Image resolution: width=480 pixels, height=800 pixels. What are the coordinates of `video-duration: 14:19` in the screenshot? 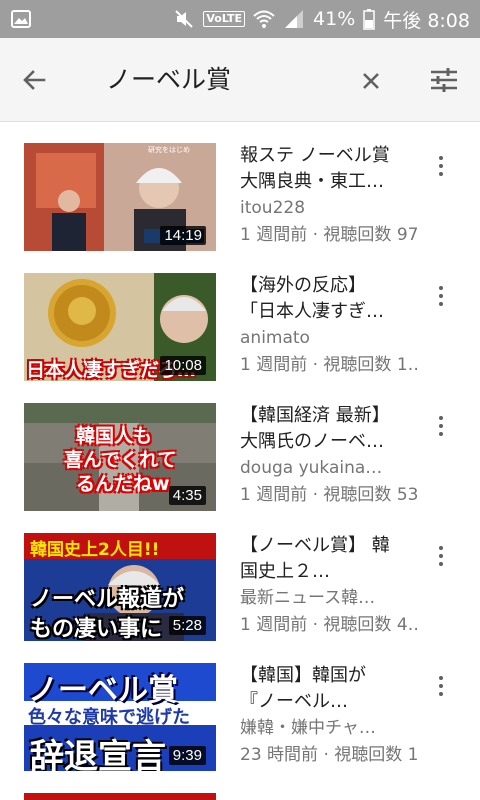 It's located at (183, 235).